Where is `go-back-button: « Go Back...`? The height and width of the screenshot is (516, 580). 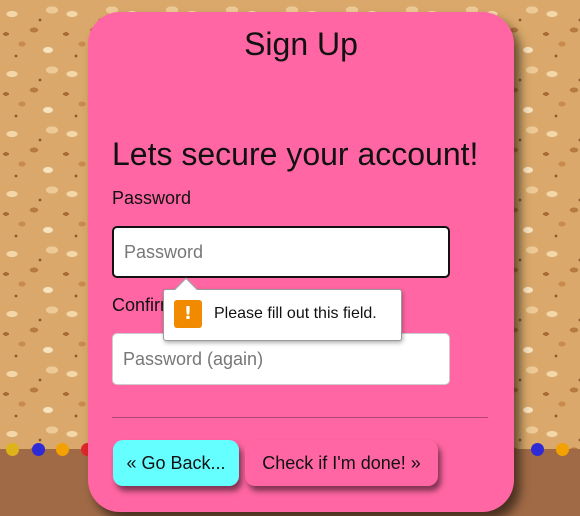
go-back-button: « Go Back... is located at coordinates (176, 463).